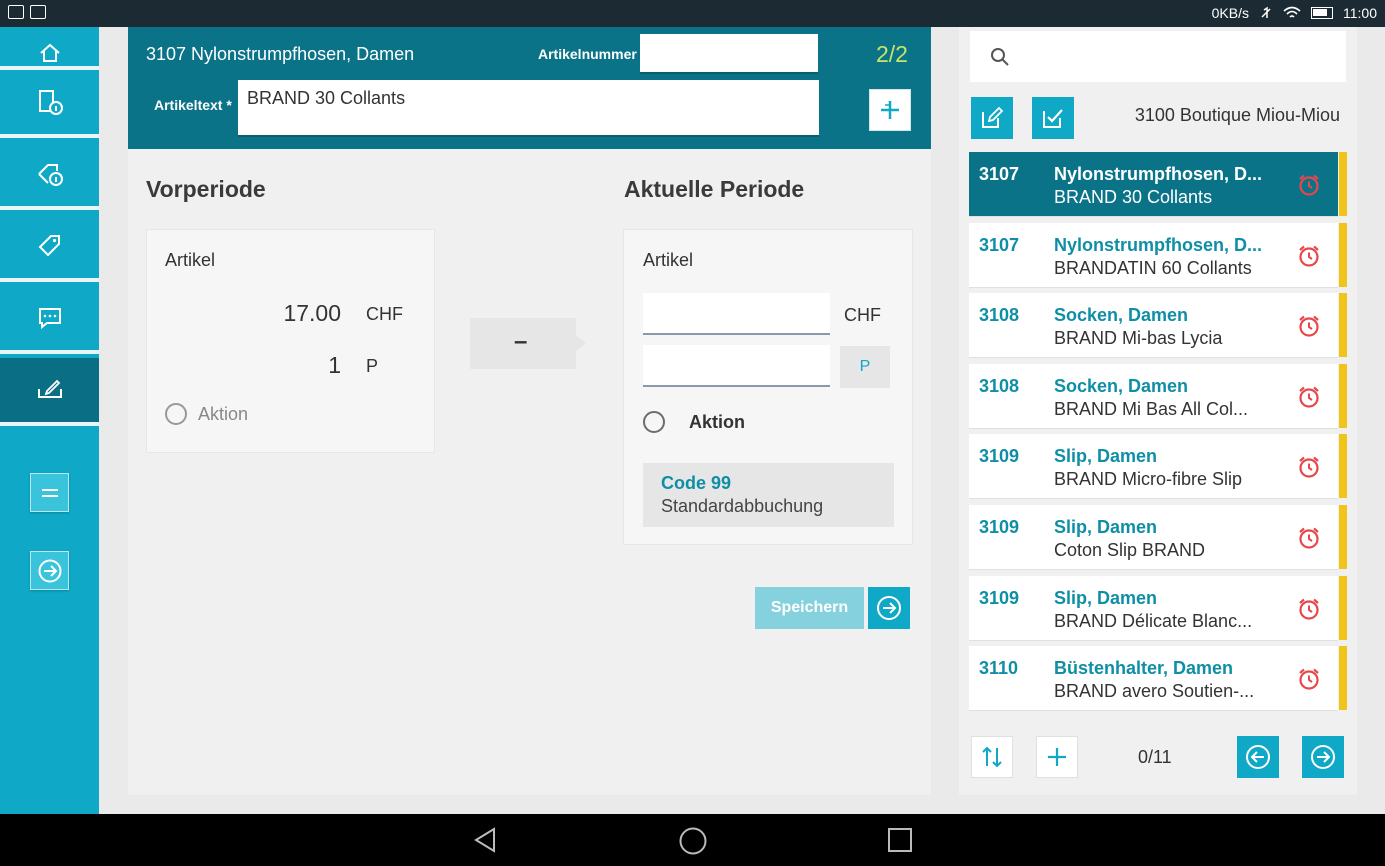 This screenshot has width=1385, height=866. I want to click on recents-icon, so click(900, 840).